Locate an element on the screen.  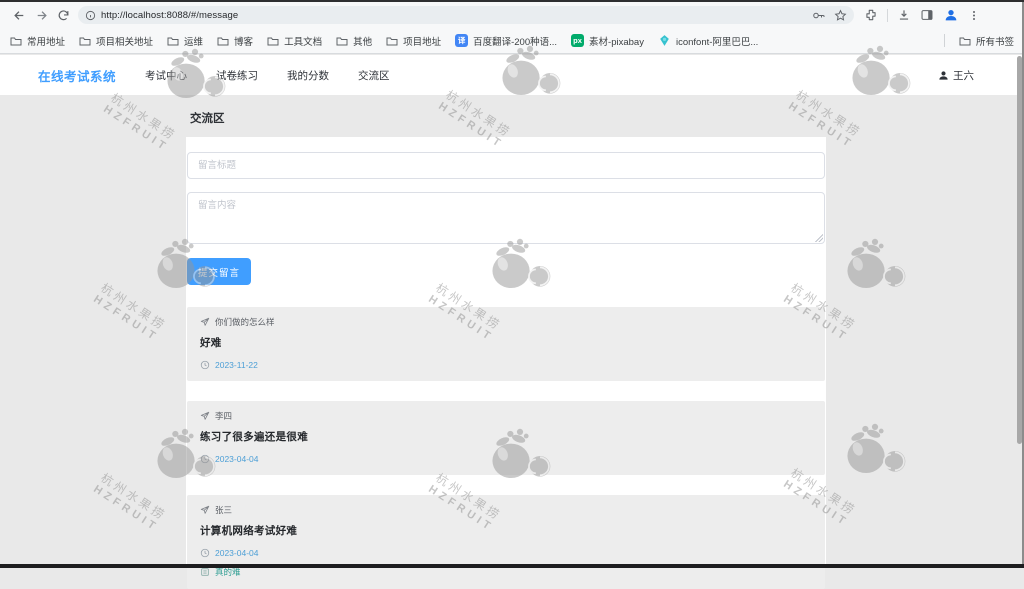
iconfont-icon is located at coordinates (664, 40).